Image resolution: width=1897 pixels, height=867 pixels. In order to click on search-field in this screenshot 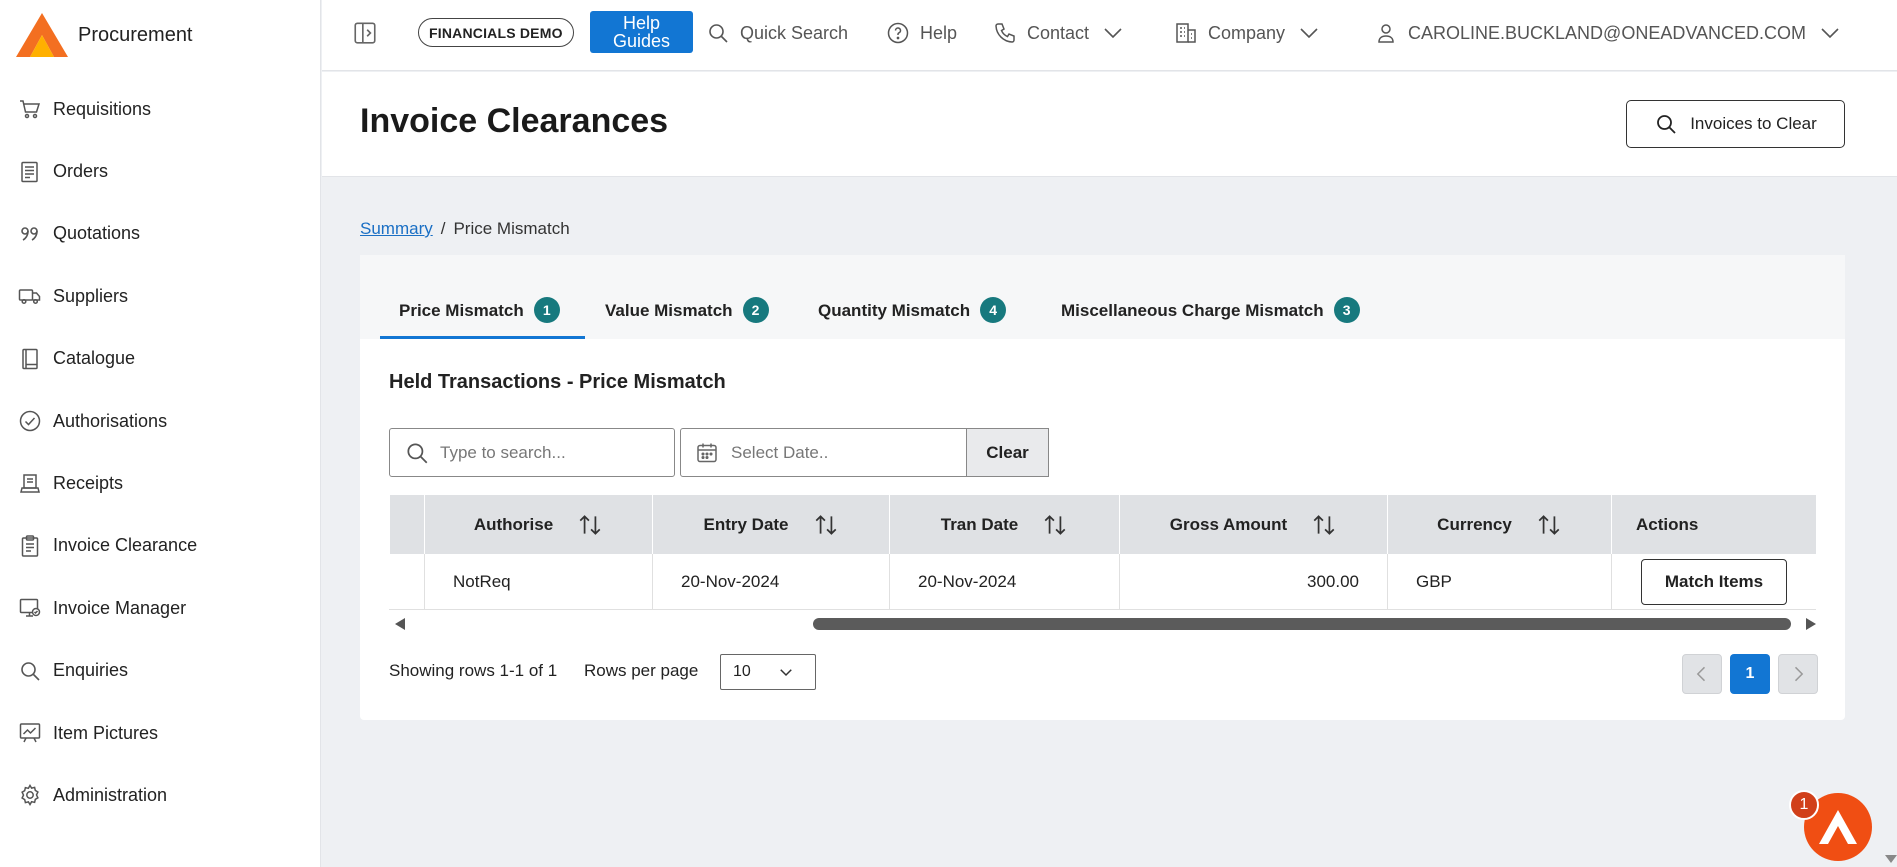, I will do `click(532, 452)`.